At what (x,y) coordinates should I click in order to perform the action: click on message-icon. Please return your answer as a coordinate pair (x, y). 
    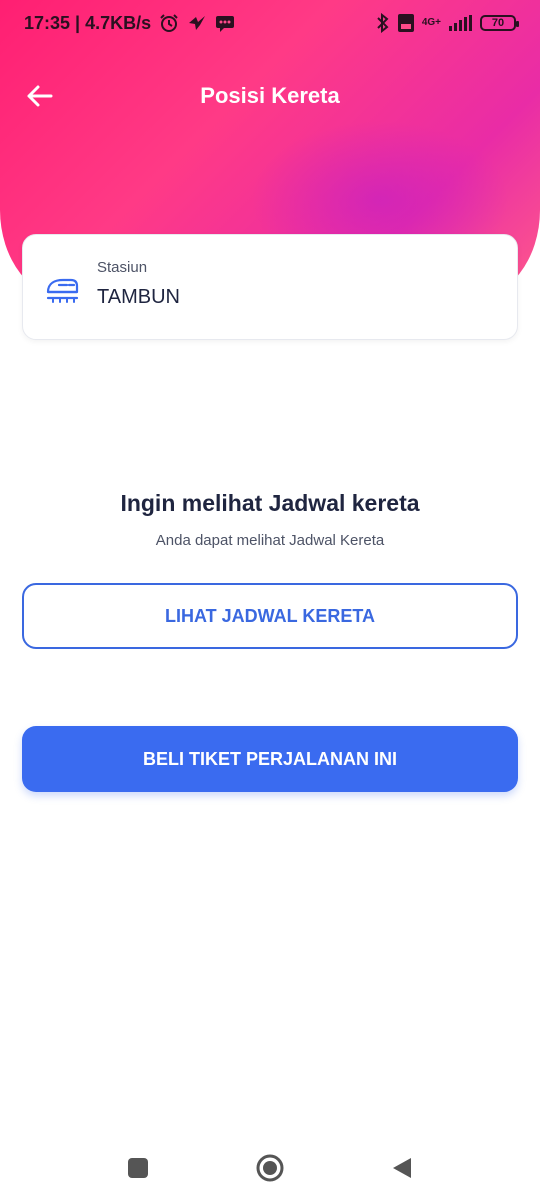
    Looking at the image, I should click on (225, 23).